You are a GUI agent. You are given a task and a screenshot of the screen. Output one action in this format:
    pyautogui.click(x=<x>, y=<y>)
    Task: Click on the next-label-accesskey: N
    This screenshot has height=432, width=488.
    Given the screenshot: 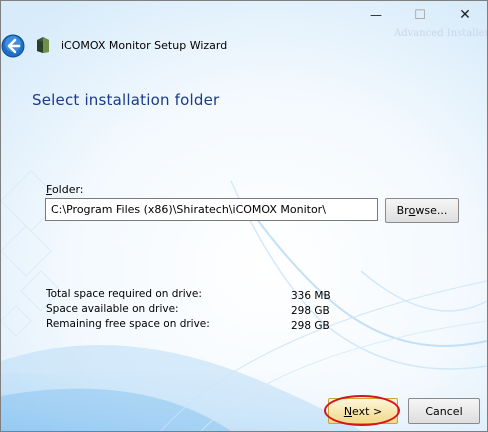 What is the action you would take?
    pyautogui.click(x=348, y=411)
    